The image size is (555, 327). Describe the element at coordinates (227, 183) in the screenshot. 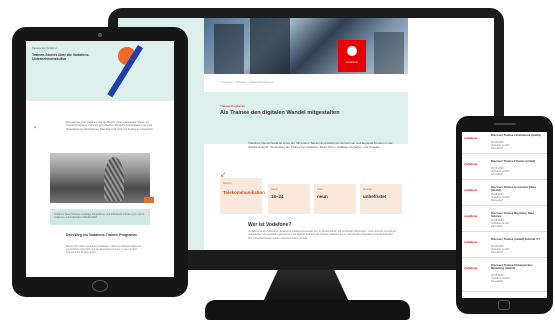

I see `stat-label: Bereich` at that location.